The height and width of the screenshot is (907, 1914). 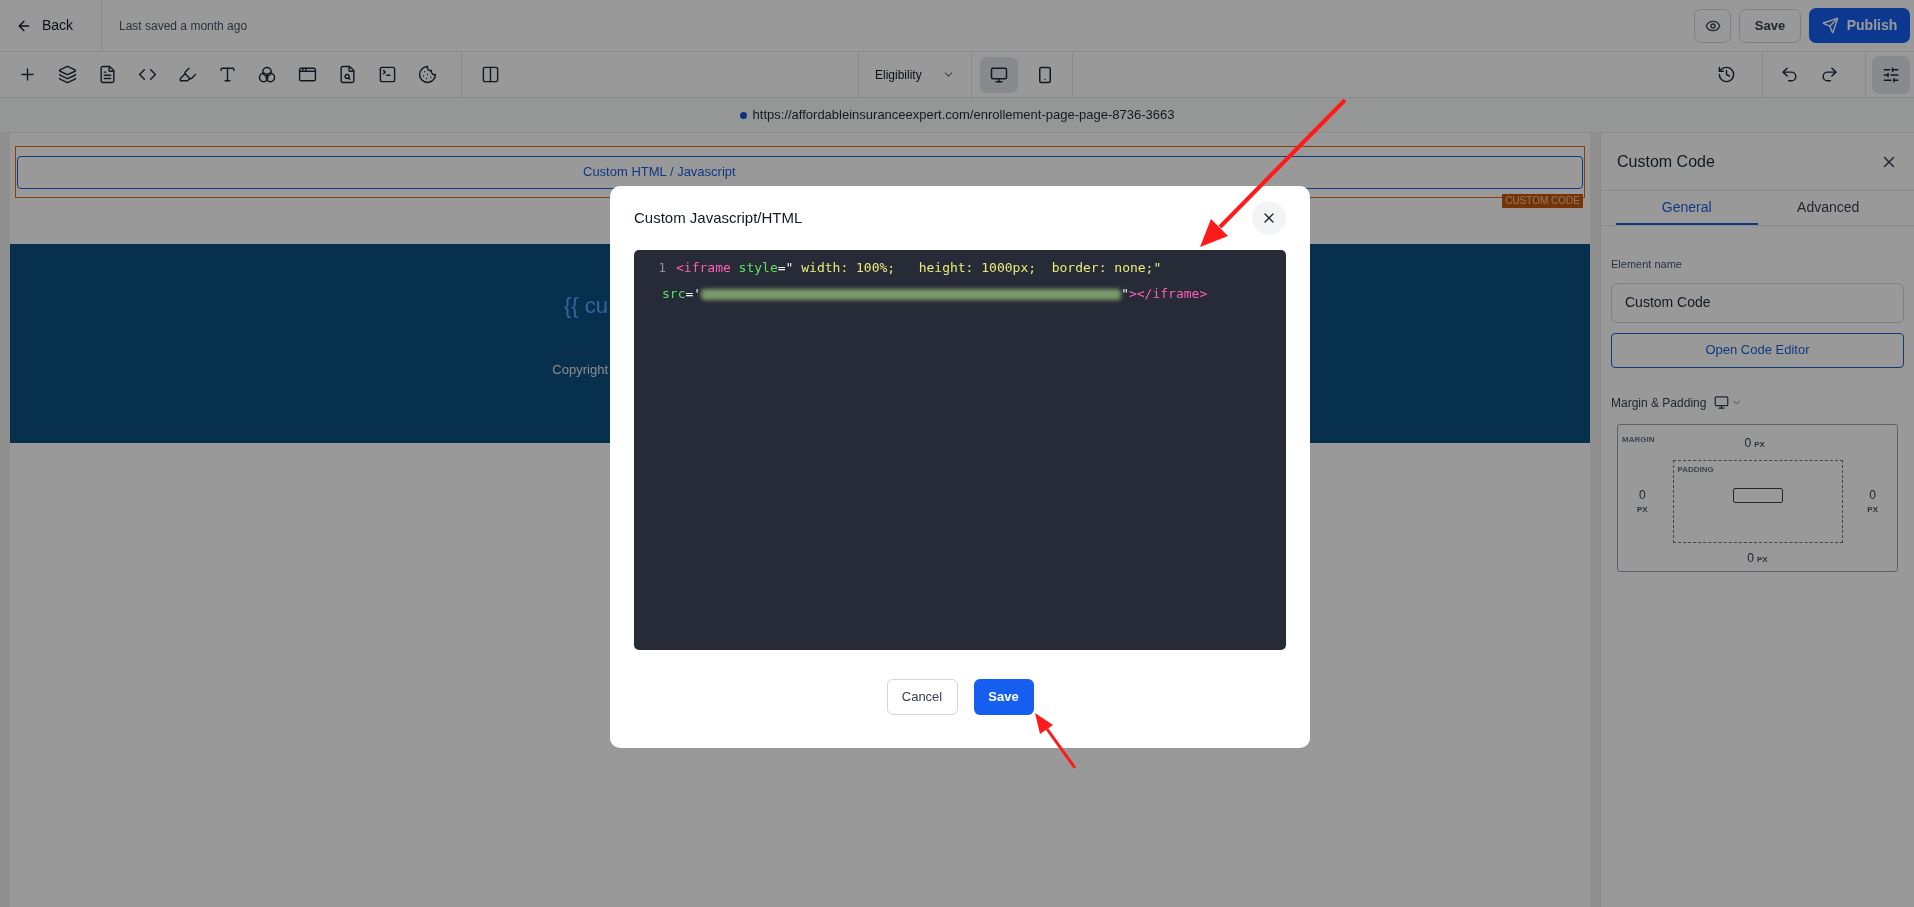 I want to click on footer-heading: {{ cu, so click(x=585, y=306).